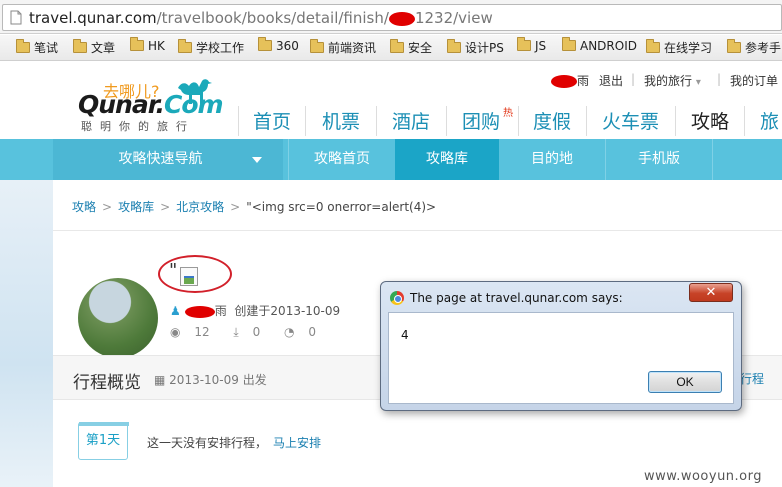  I want to click on hot-badge: 热, so click(508, 113).